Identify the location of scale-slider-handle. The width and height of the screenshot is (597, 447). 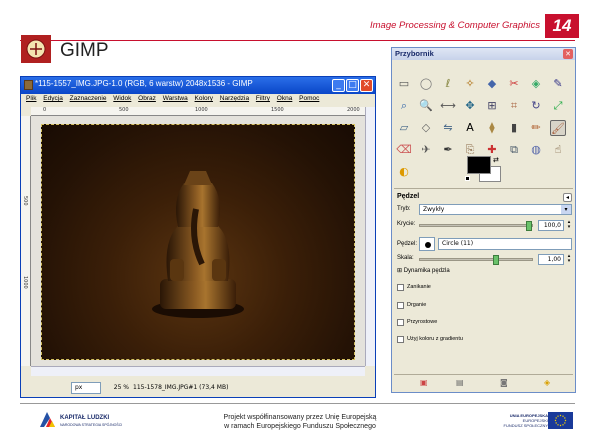
(496, 260).